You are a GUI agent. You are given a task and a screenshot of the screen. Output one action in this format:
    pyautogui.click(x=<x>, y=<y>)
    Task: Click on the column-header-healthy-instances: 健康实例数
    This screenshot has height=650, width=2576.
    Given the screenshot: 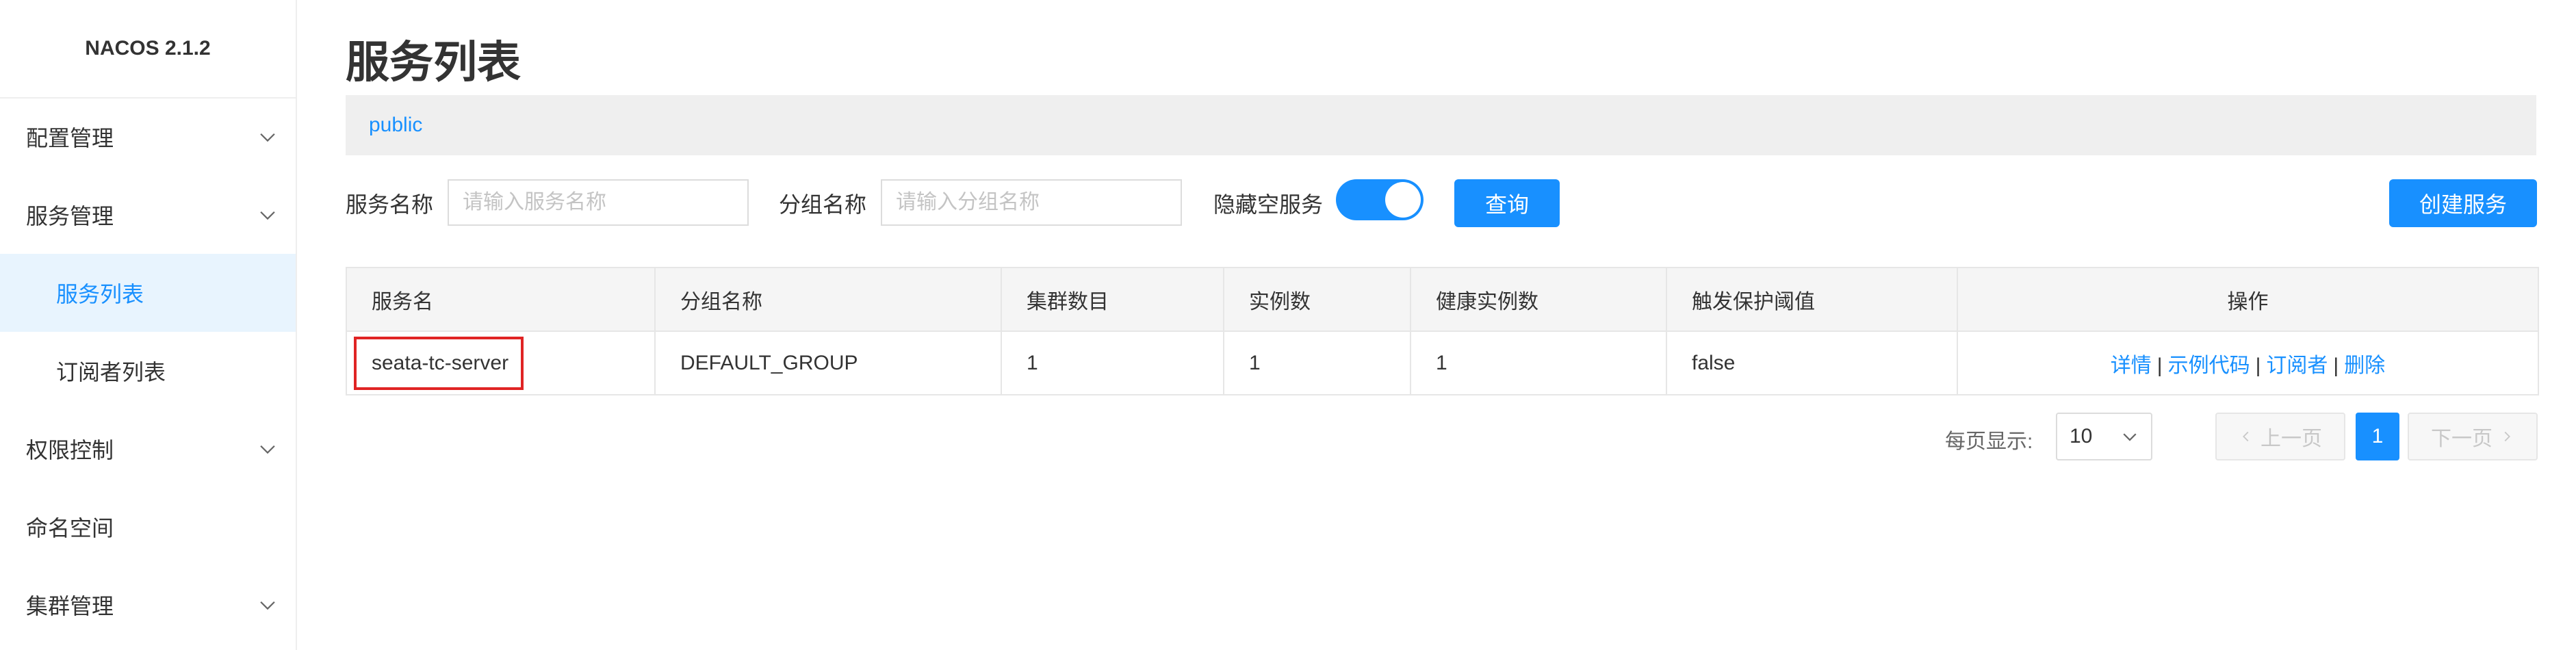 What is the action you would take?
    pyautogui.click(x=1538, y=299)
    